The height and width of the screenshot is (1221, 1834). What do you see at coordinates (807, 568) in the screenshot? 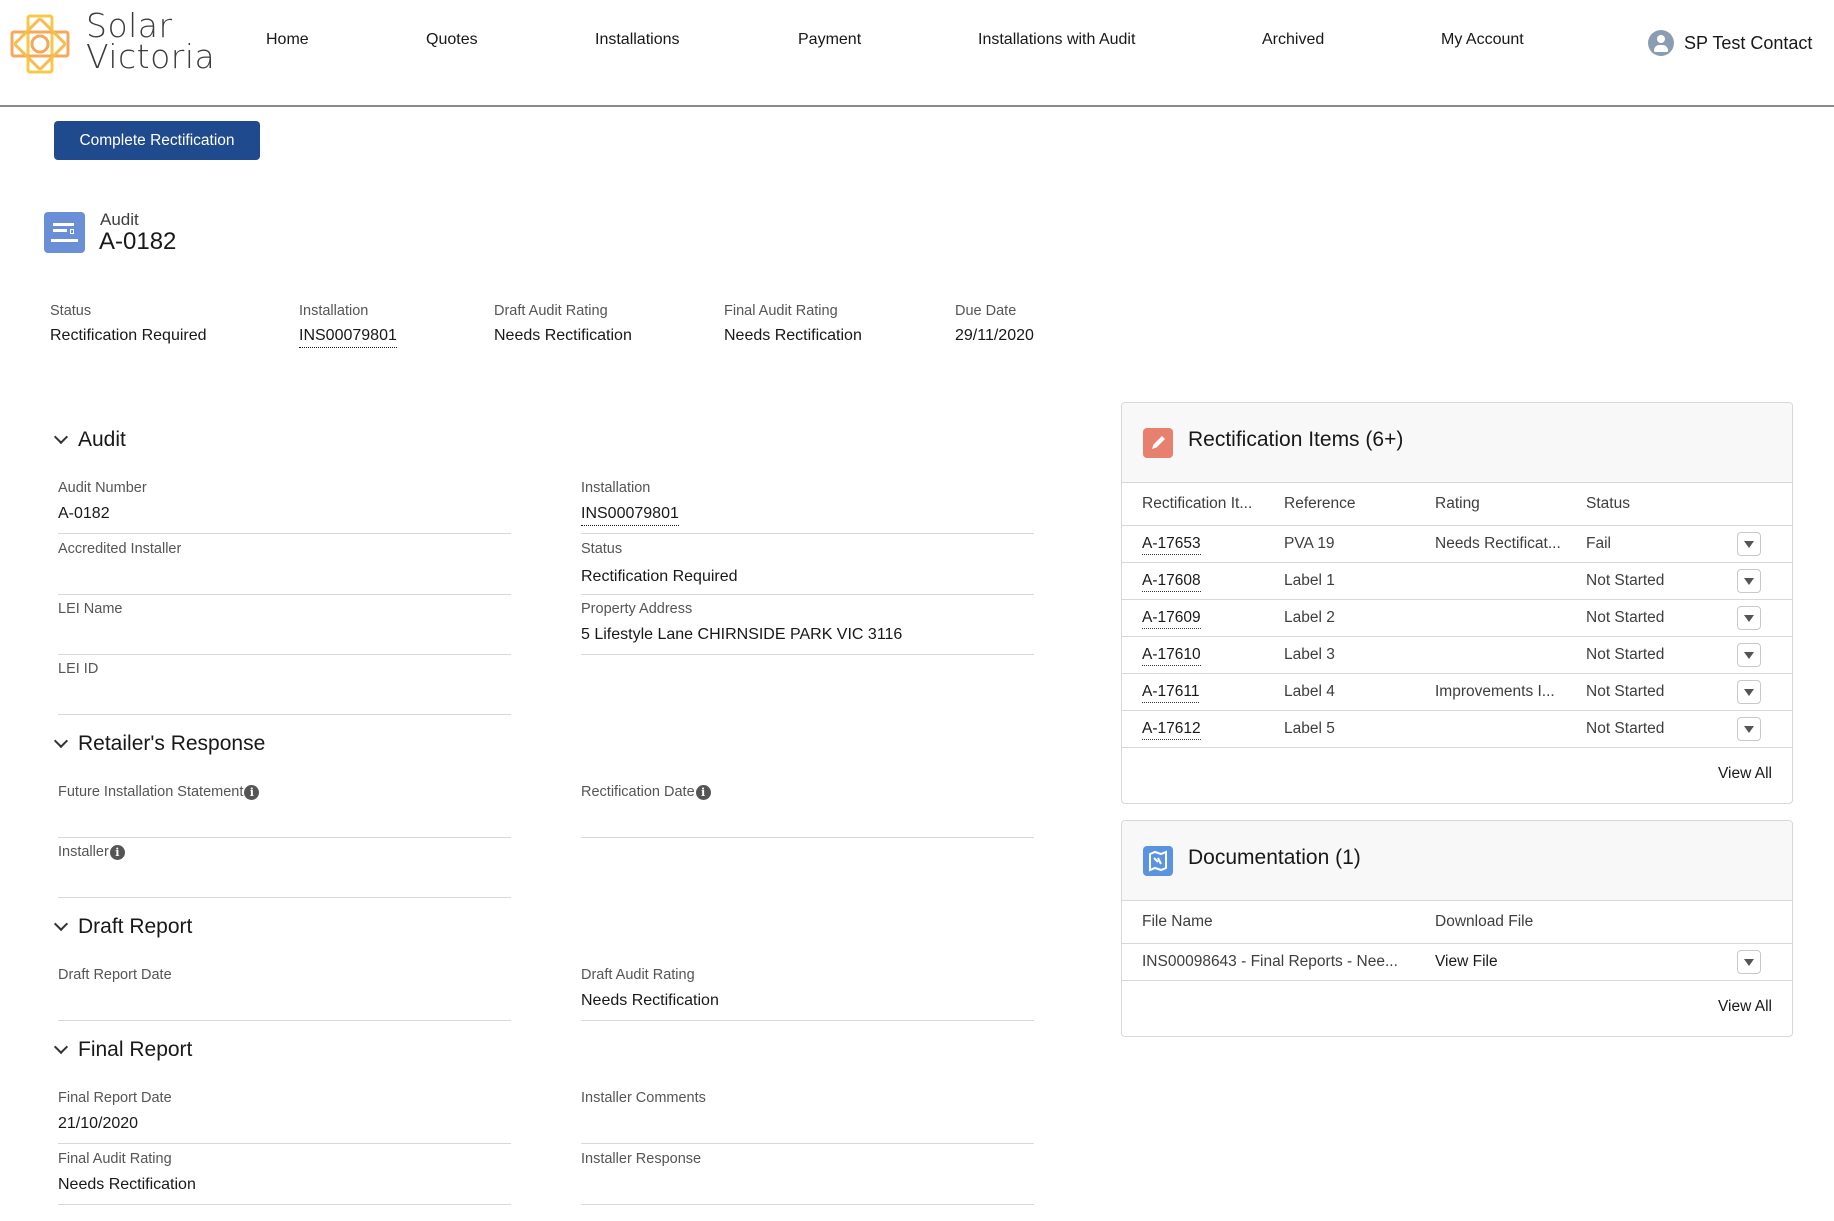
I see `field-status: Status Rectification Required` at bounding box center [807, 568].